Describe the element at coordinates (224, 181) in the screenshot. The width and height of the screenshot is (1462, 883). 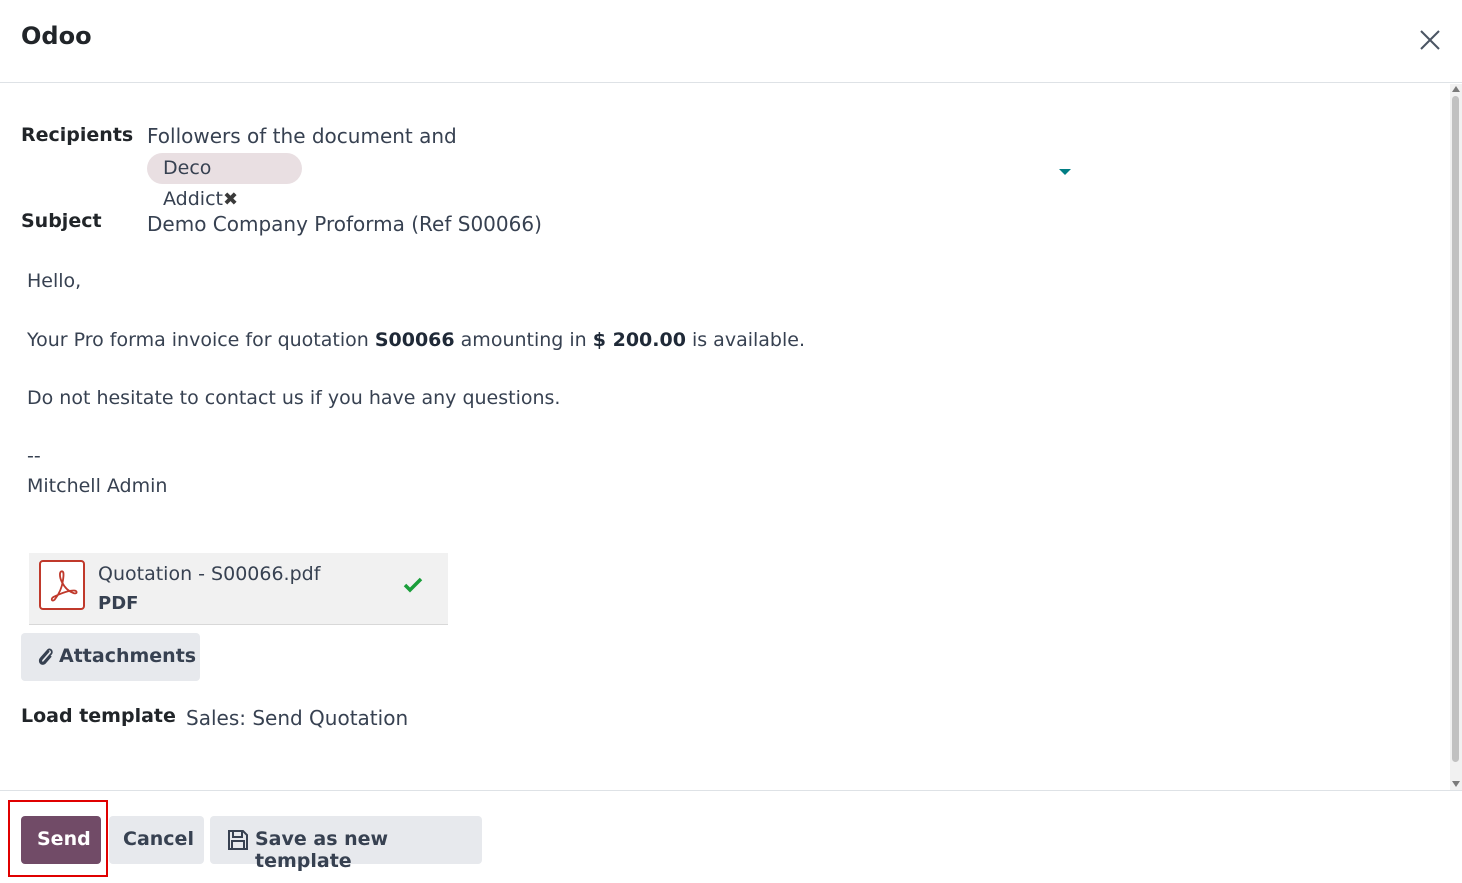
I see `recipient-tag: Deco Addict✖` at that location.